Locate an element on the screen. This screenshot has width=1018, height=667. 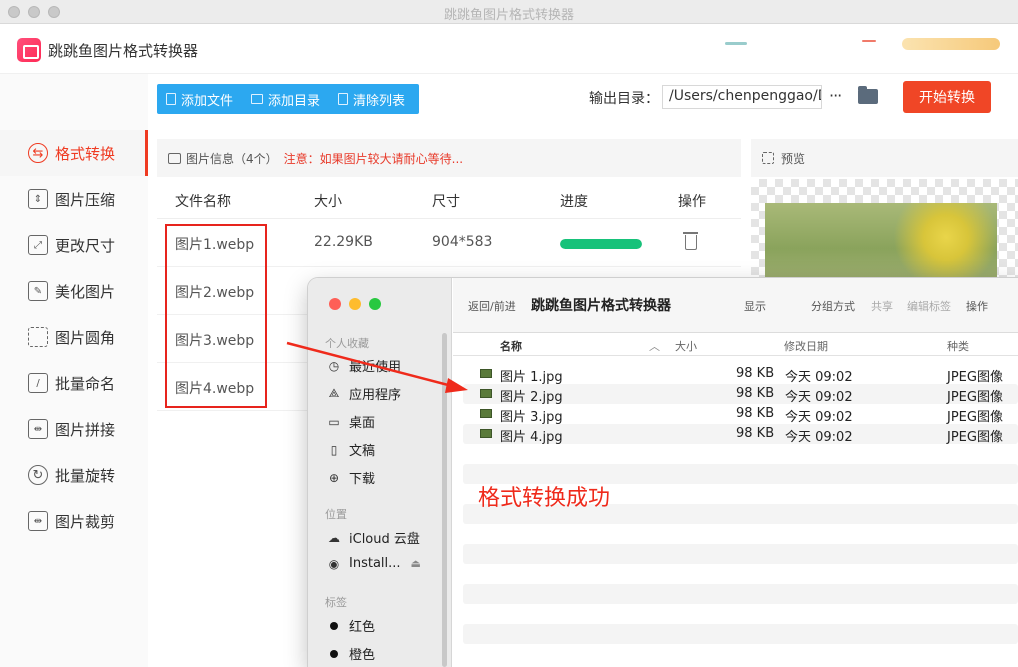
success-annotation: 格式转换成功 is located at coordinates (544, 498).